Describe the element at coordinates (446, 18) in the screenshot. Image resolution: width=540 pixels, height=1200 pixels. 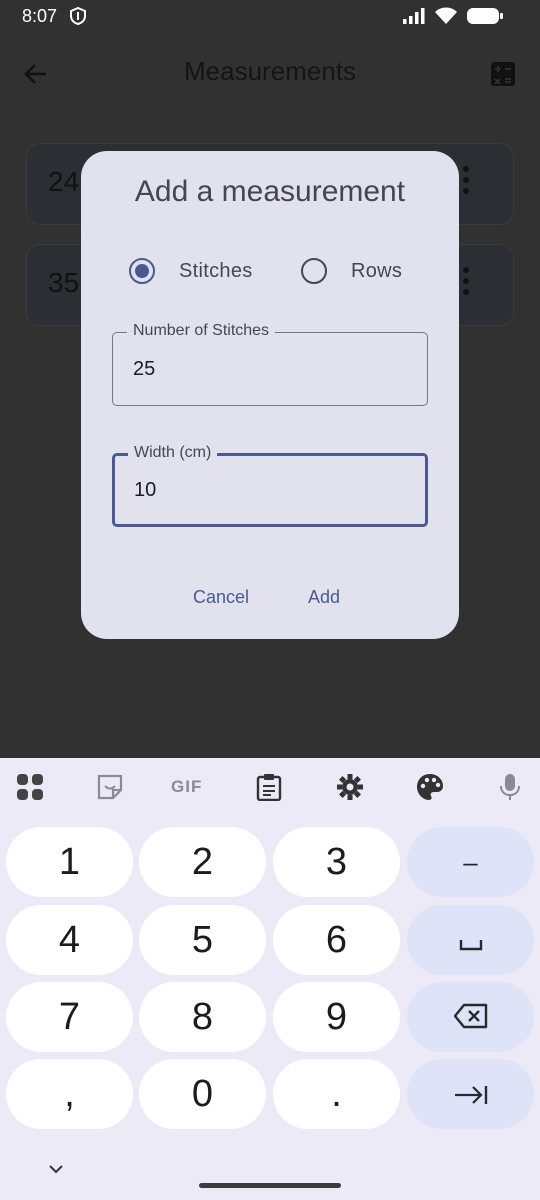
I see `wifi-icon` at that location.